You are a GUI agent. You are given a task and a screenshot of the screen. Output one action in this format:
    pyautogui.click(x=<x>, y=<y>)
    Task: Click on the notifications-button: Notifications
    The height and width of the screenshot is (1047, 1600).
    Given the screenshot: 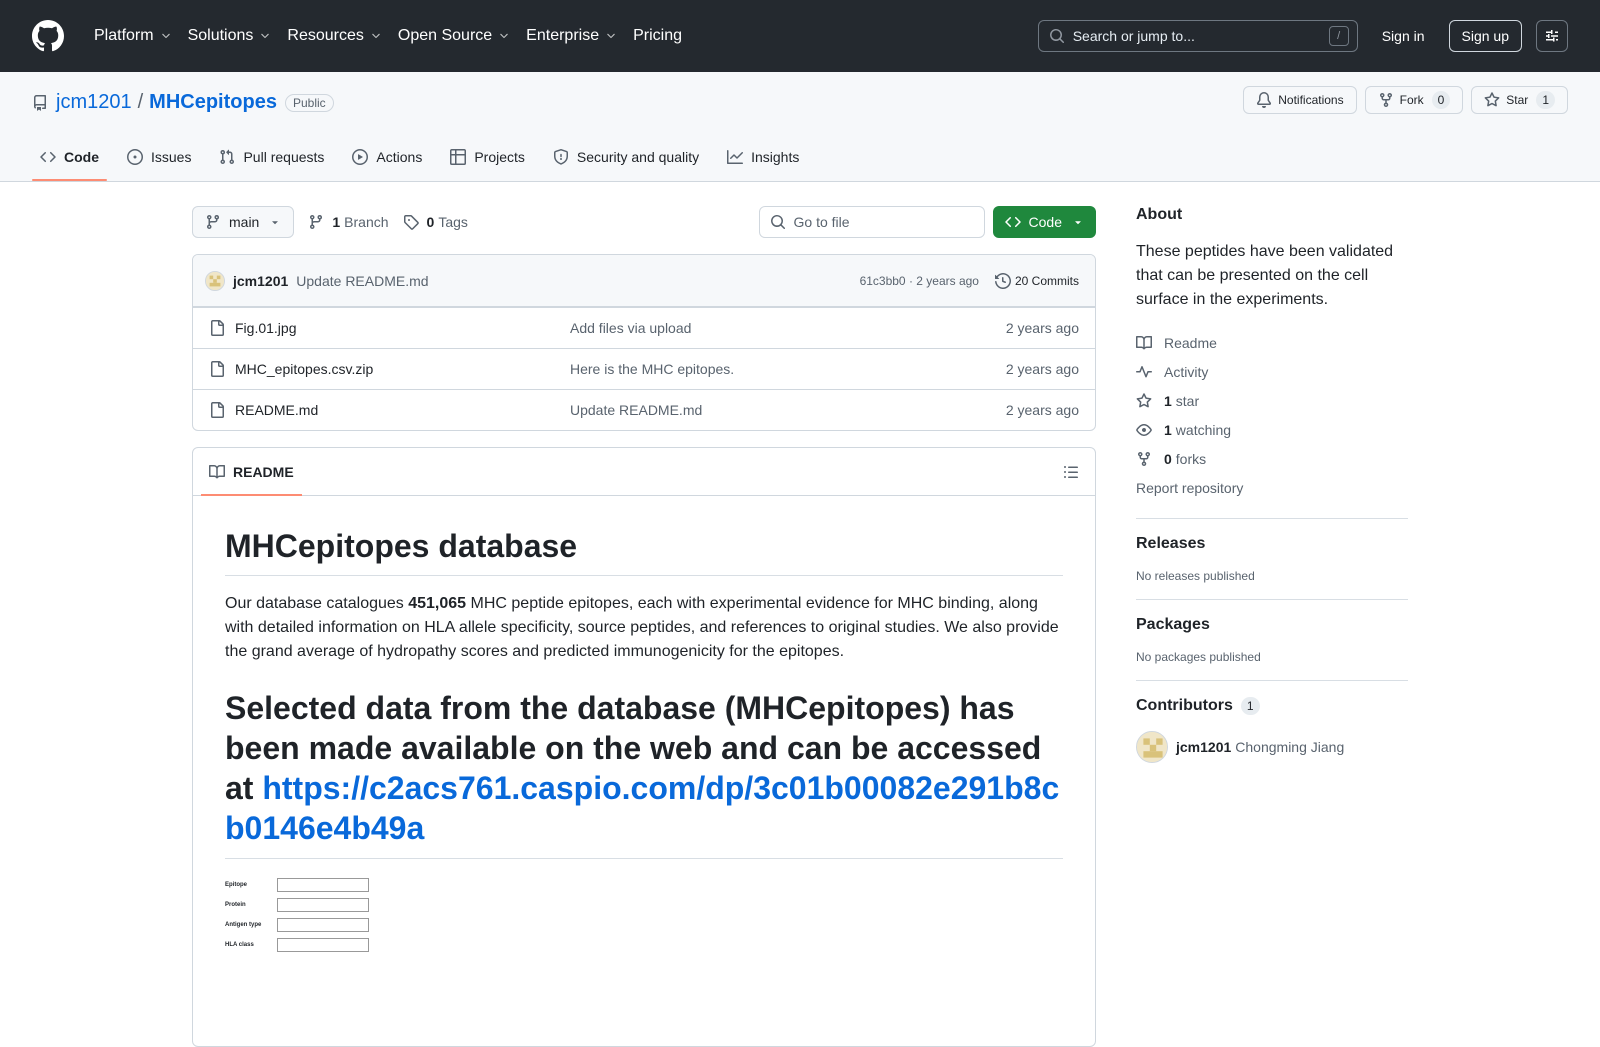 What is the action you would take?
    pyautogui.click(x=1300, y=100)
    